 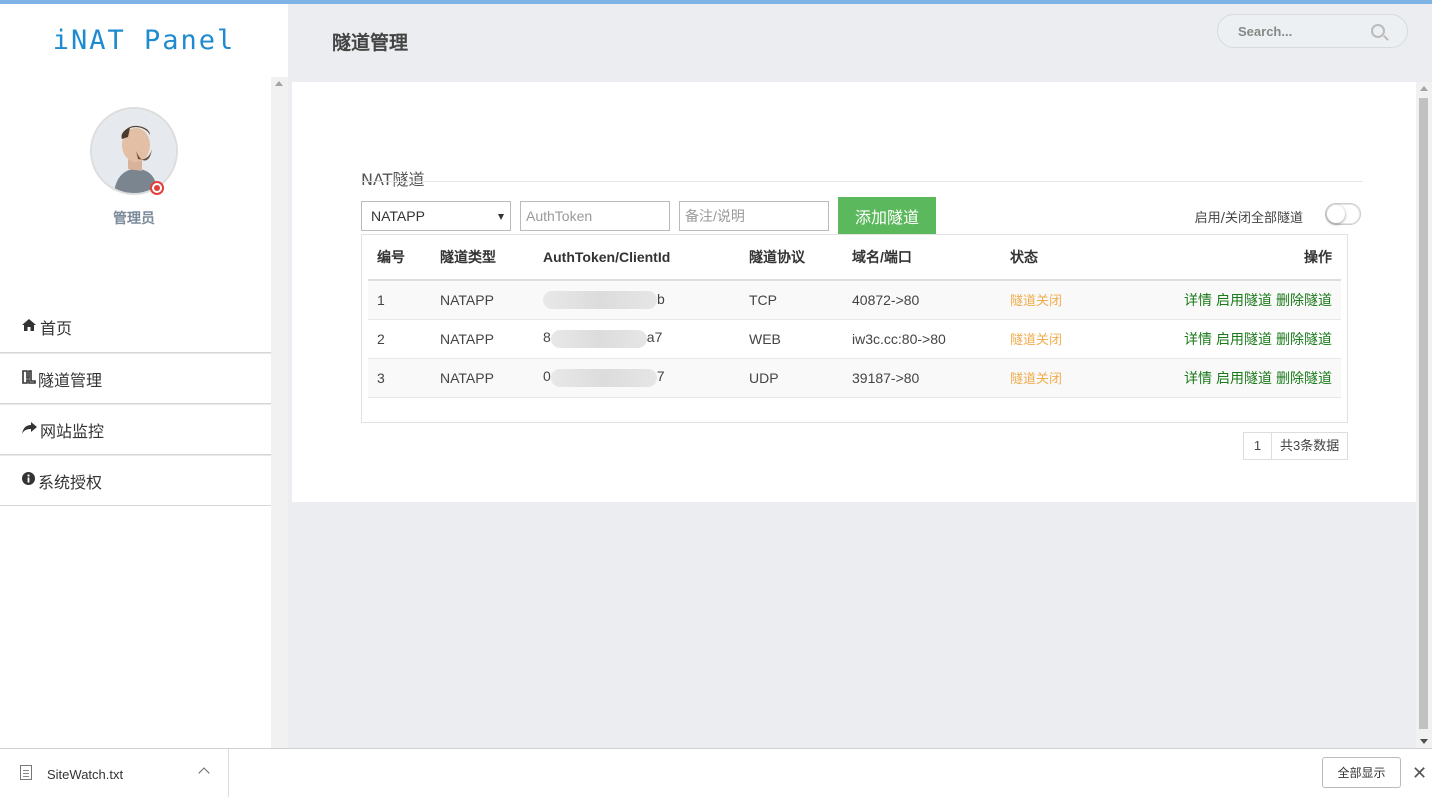 I want to click on user-name: 管理员, so click(x=134, y=219).